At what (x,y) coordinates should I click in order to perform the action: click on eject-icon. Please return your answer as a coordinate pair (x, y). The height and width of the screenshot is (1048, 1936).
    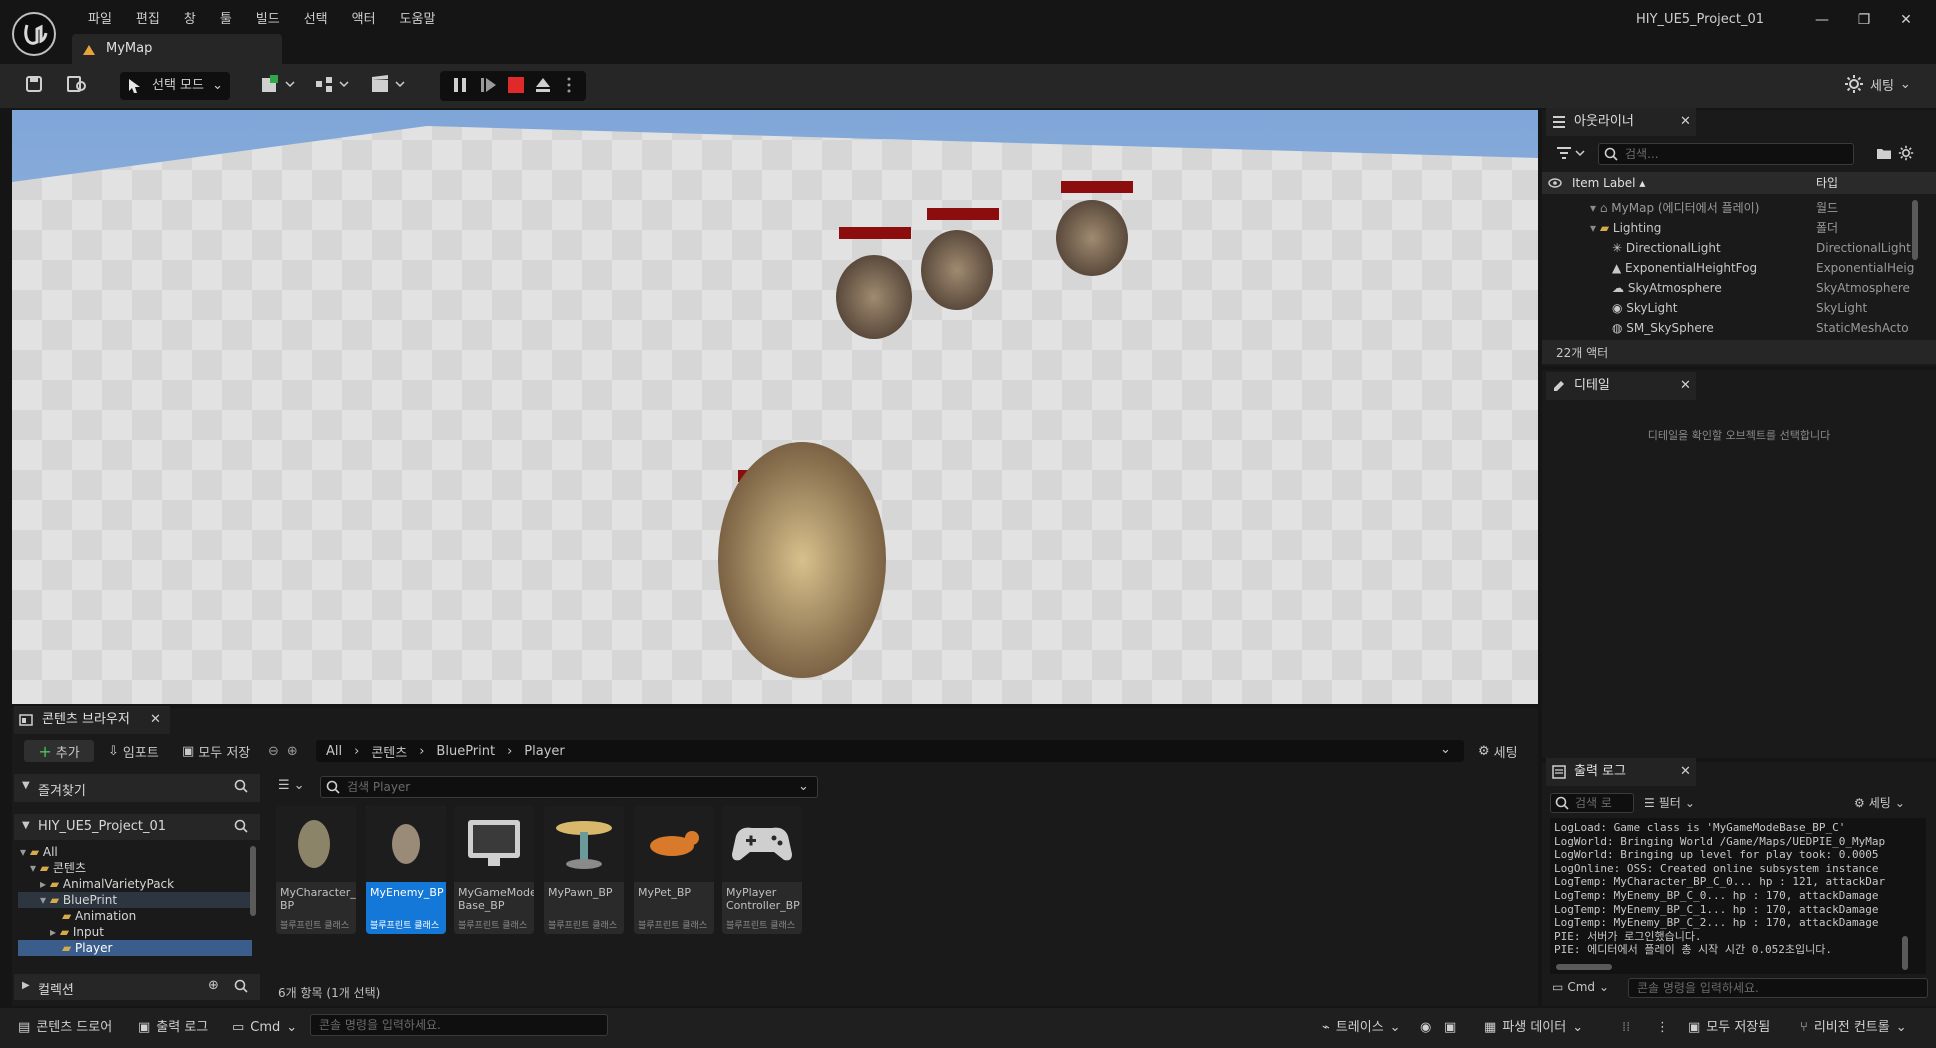
    Looking at the image, I should click on (543, 85).